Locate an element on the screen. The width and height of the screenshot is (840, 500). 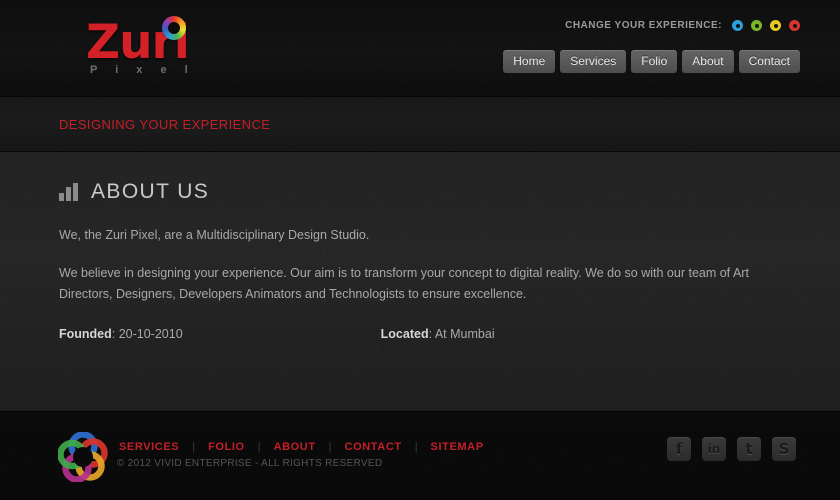
tagline-band: DESIGNING YOUR EXPERIENCE is located at coordinates (420, 124).